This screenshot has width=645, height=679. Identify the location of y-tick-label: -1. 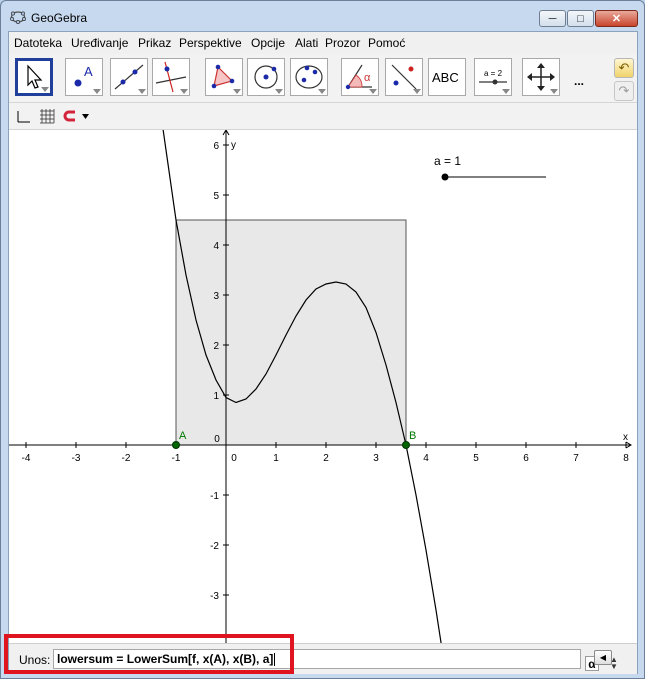
(214, 496).